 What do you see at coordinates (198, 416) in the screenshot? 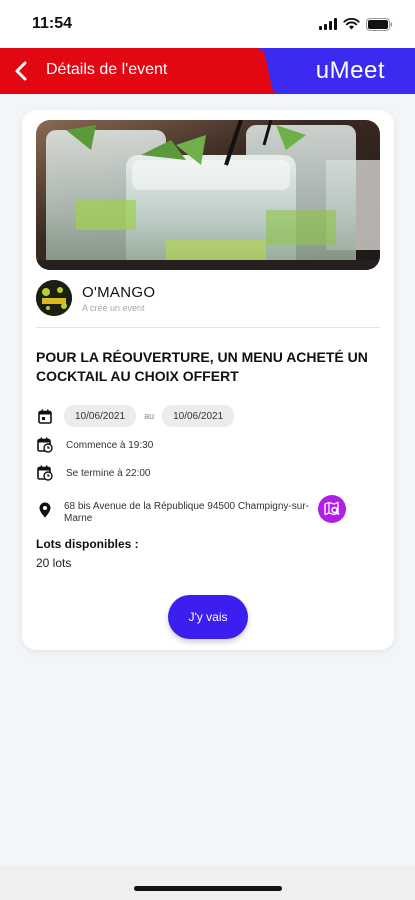
I see `date-end-chip: 10/06/2021` at bounding box center [198, 416].